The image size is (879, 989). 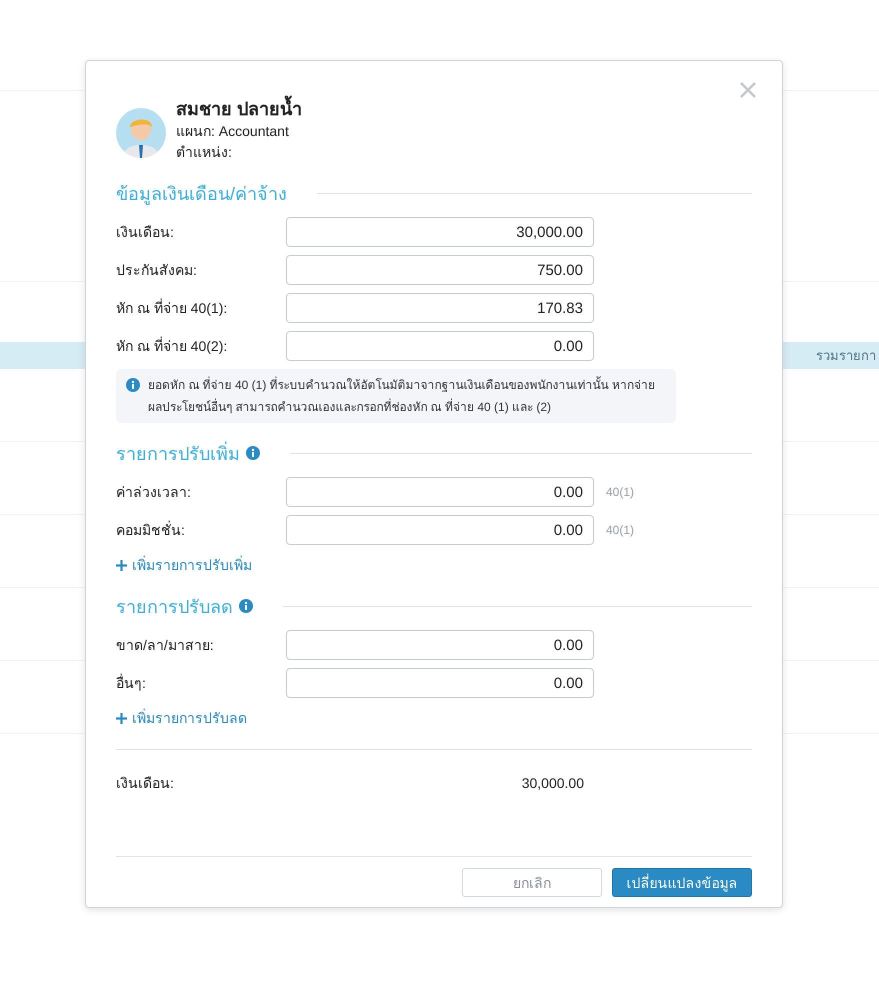 I want to click on add-item-link: เพิ่มรายการปรับลด, so click(x=181, y=718).